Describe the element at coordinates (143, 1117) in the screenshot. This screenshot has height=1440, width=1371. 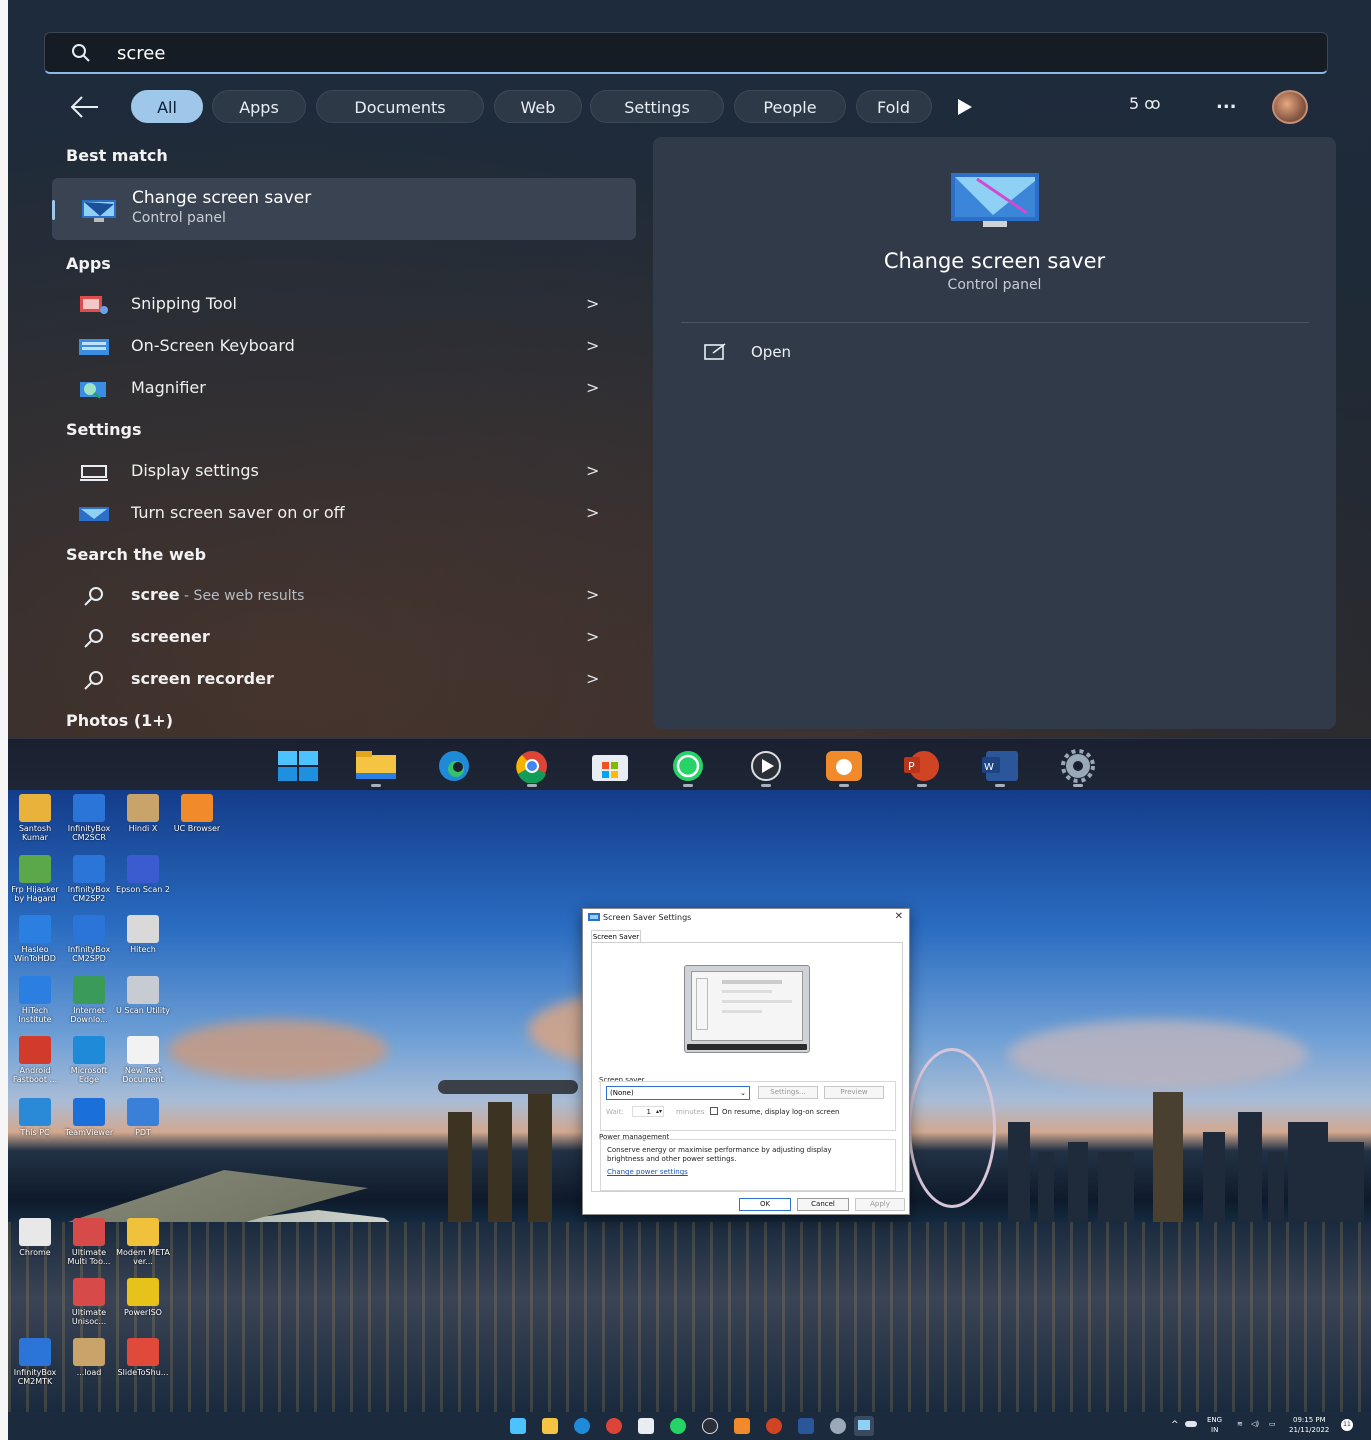
I see `desktop-icon: PDT` at that location.